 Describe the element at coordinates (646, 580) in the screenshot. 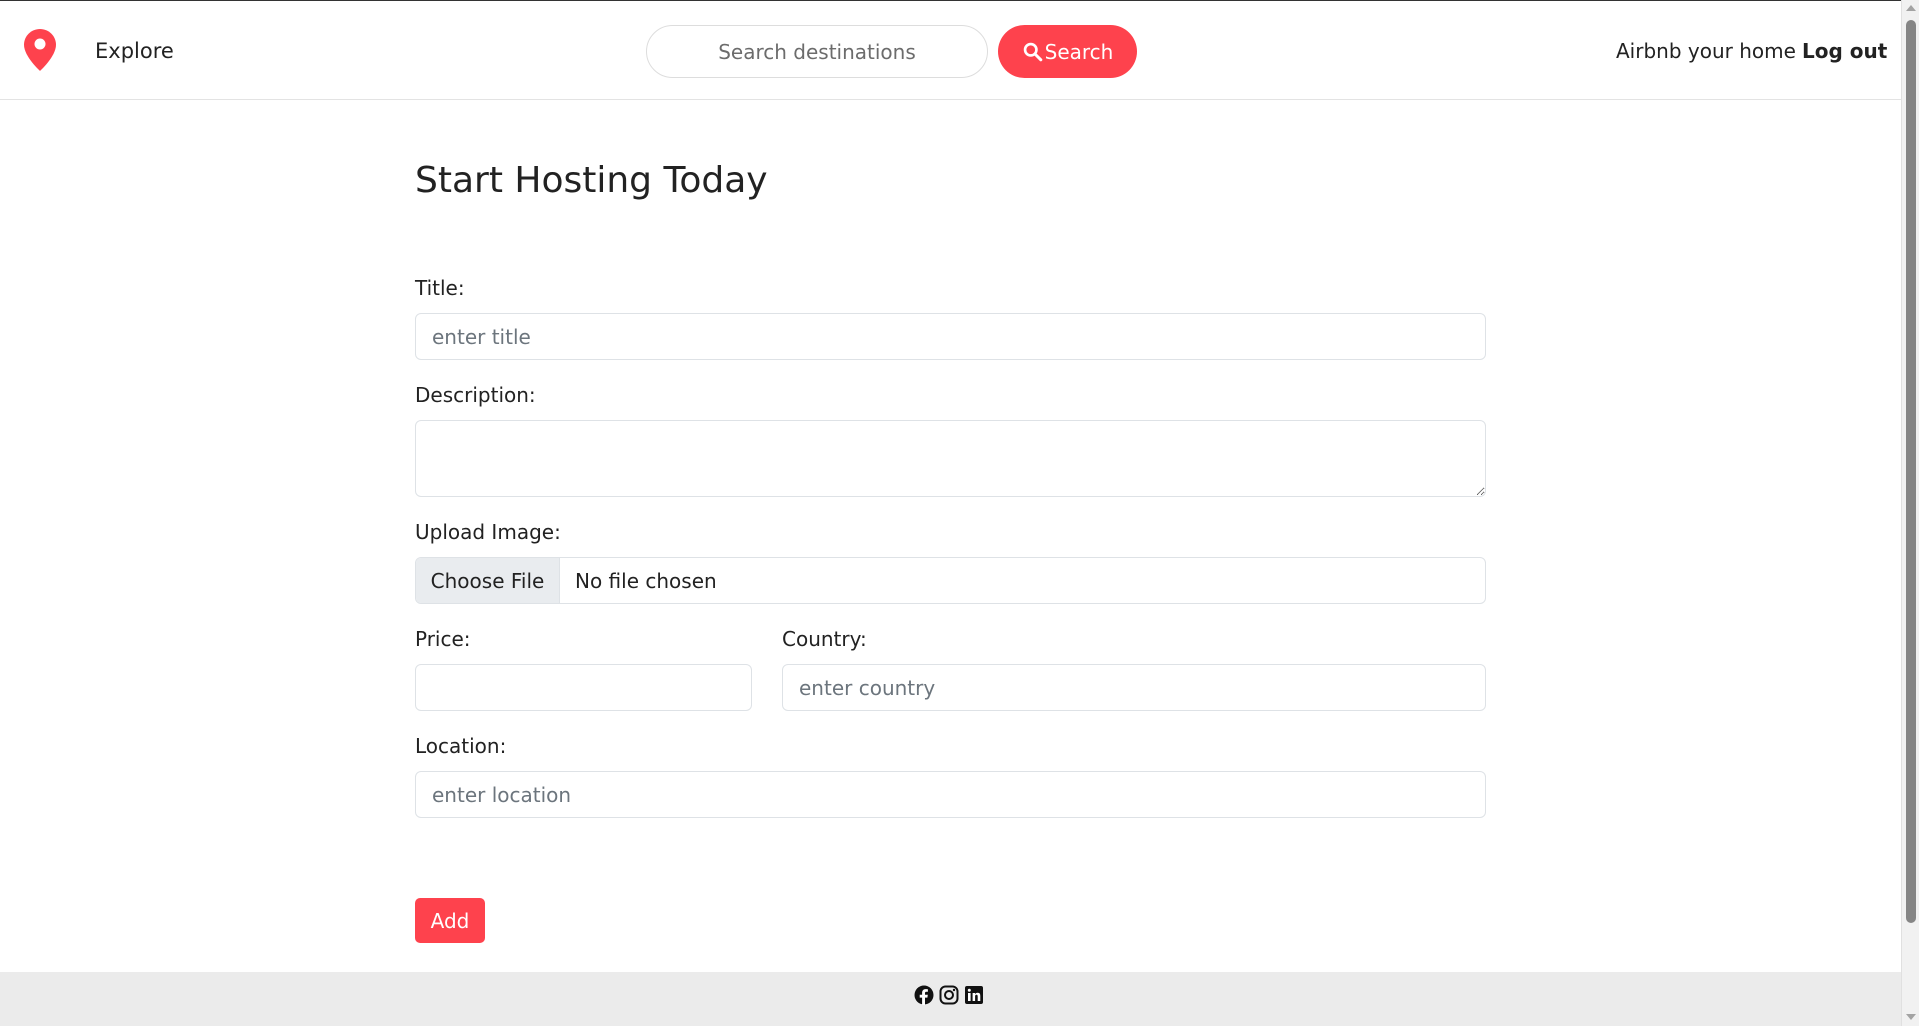

I see `file-status-text: No file chosen` at that location.